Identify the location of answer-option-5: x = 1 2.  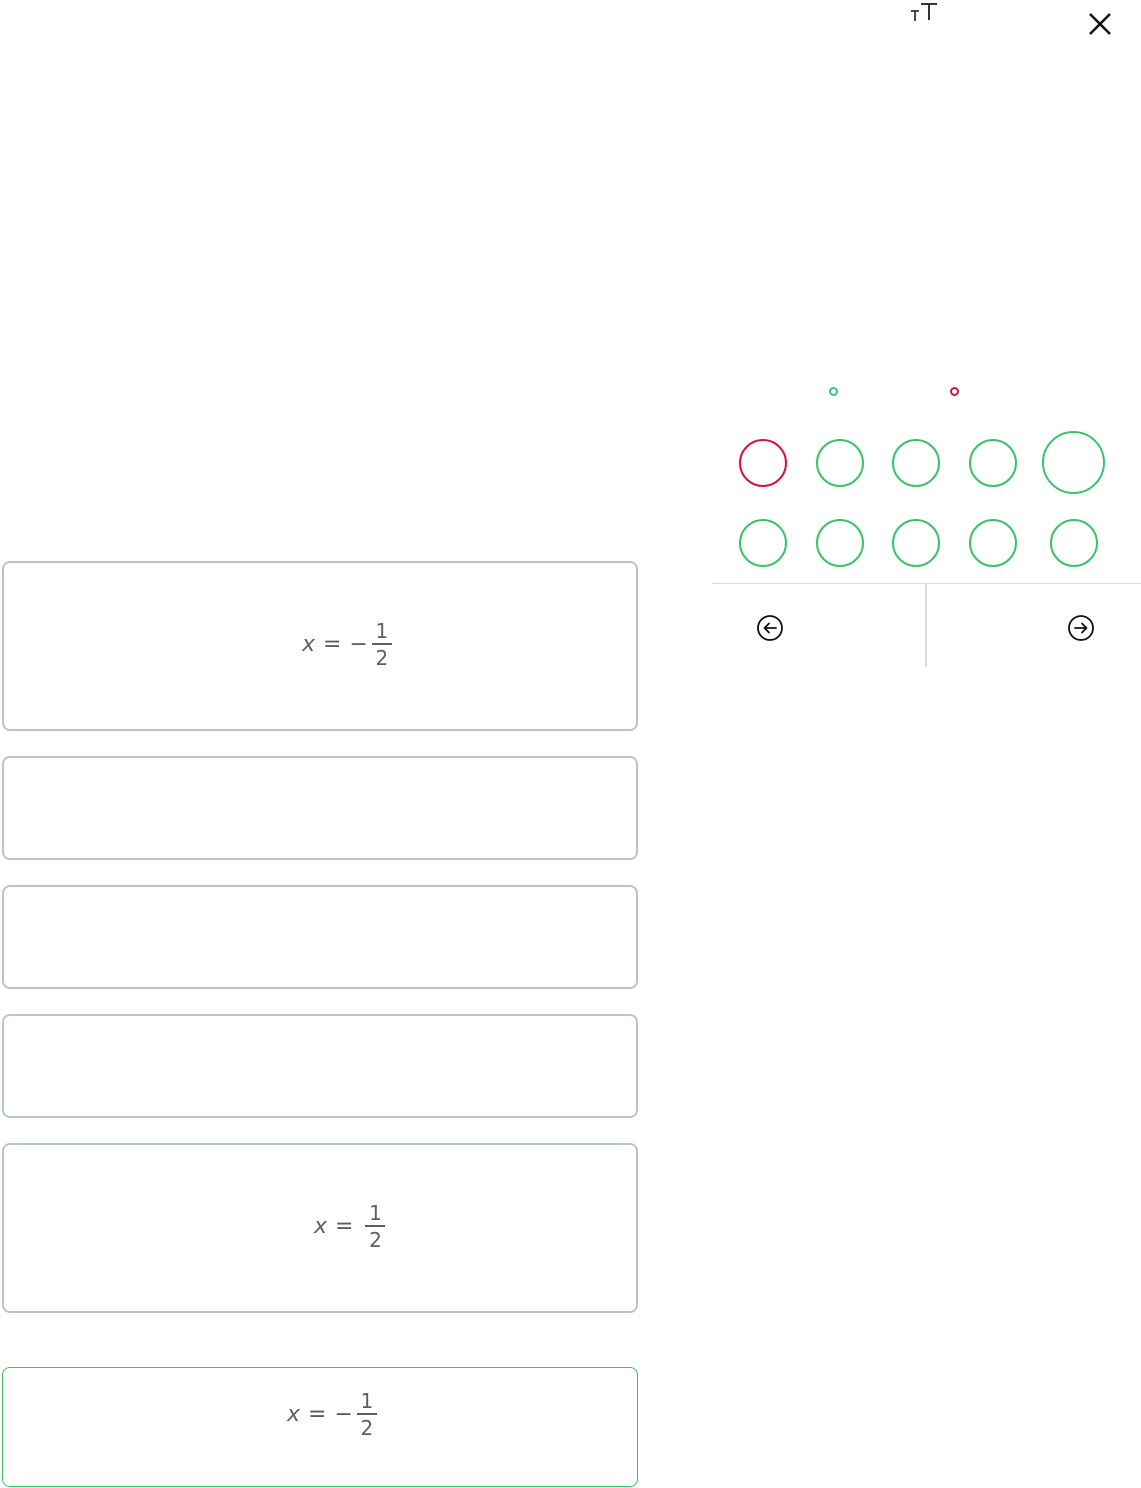
(320, 1228).